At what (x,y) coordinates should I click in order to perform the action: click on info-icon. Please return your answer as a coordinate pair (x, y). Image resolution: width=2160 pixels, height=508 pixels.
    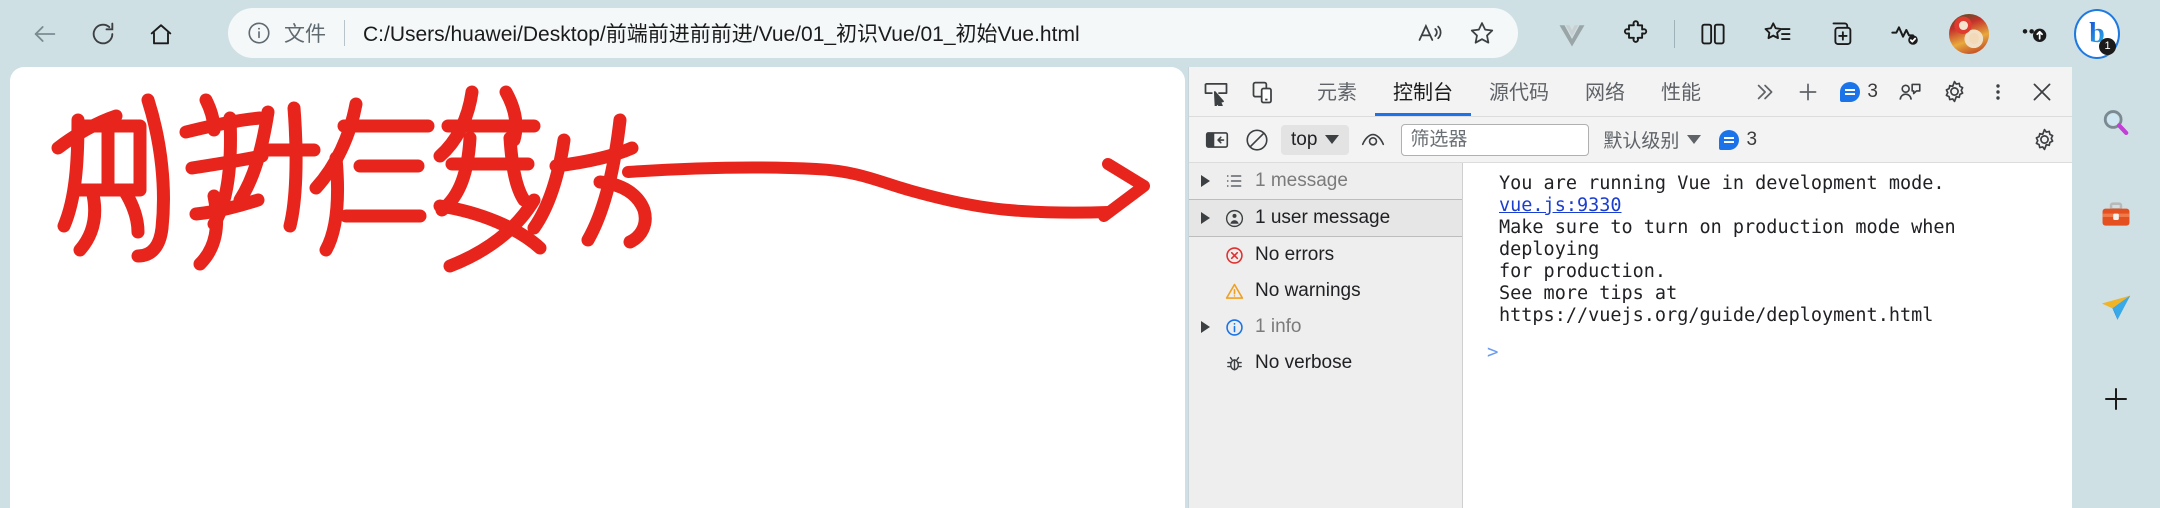
    Looking at the image, I should click on (1234, 327).